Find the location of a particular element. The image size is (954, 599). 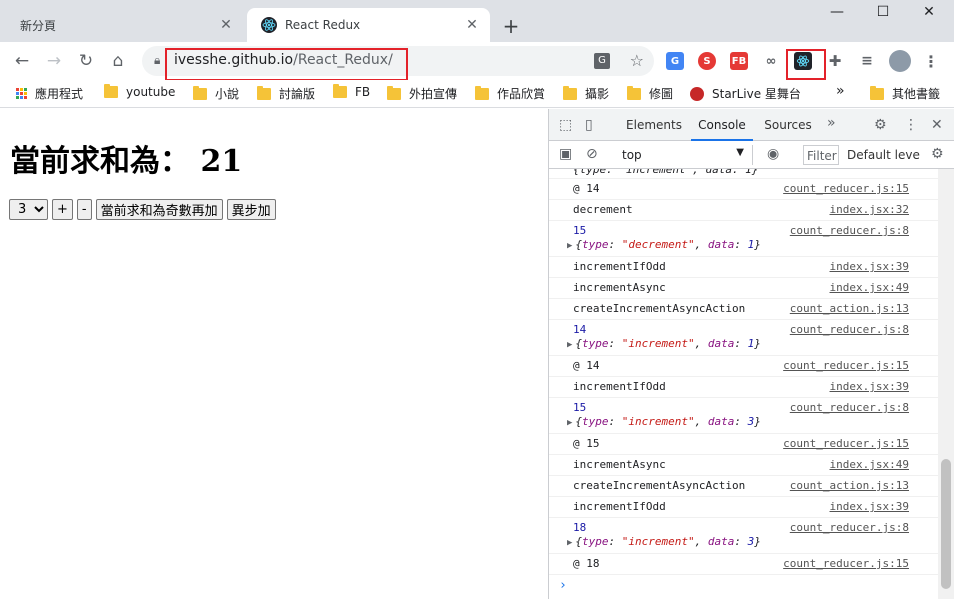

bookmark-folder: 討論版 is located at coordinates (286, 93).